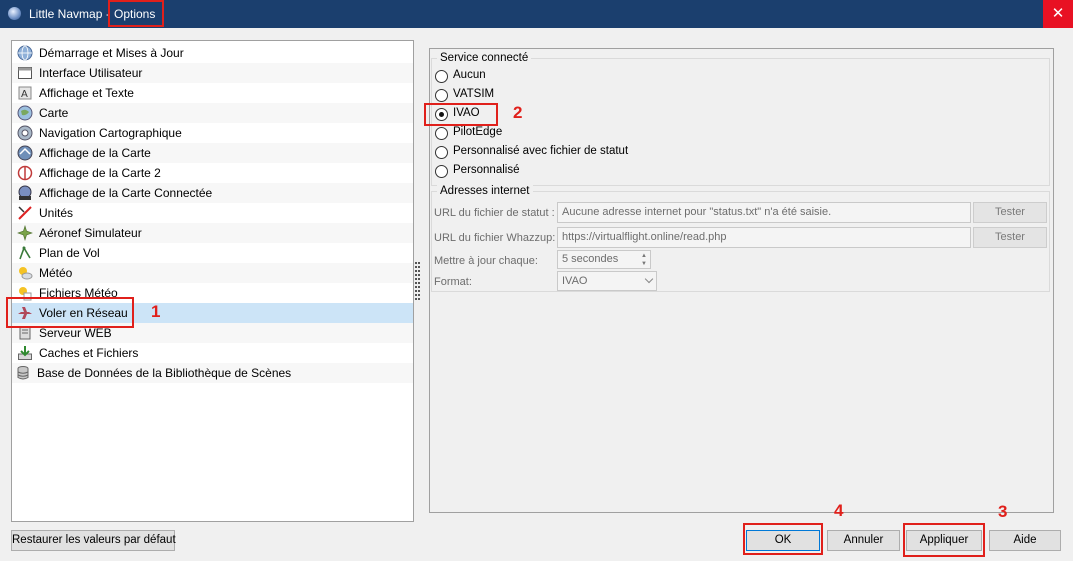  I want to click on radio-label: Personnalisé avec fichier de statut, so click(541, 151).